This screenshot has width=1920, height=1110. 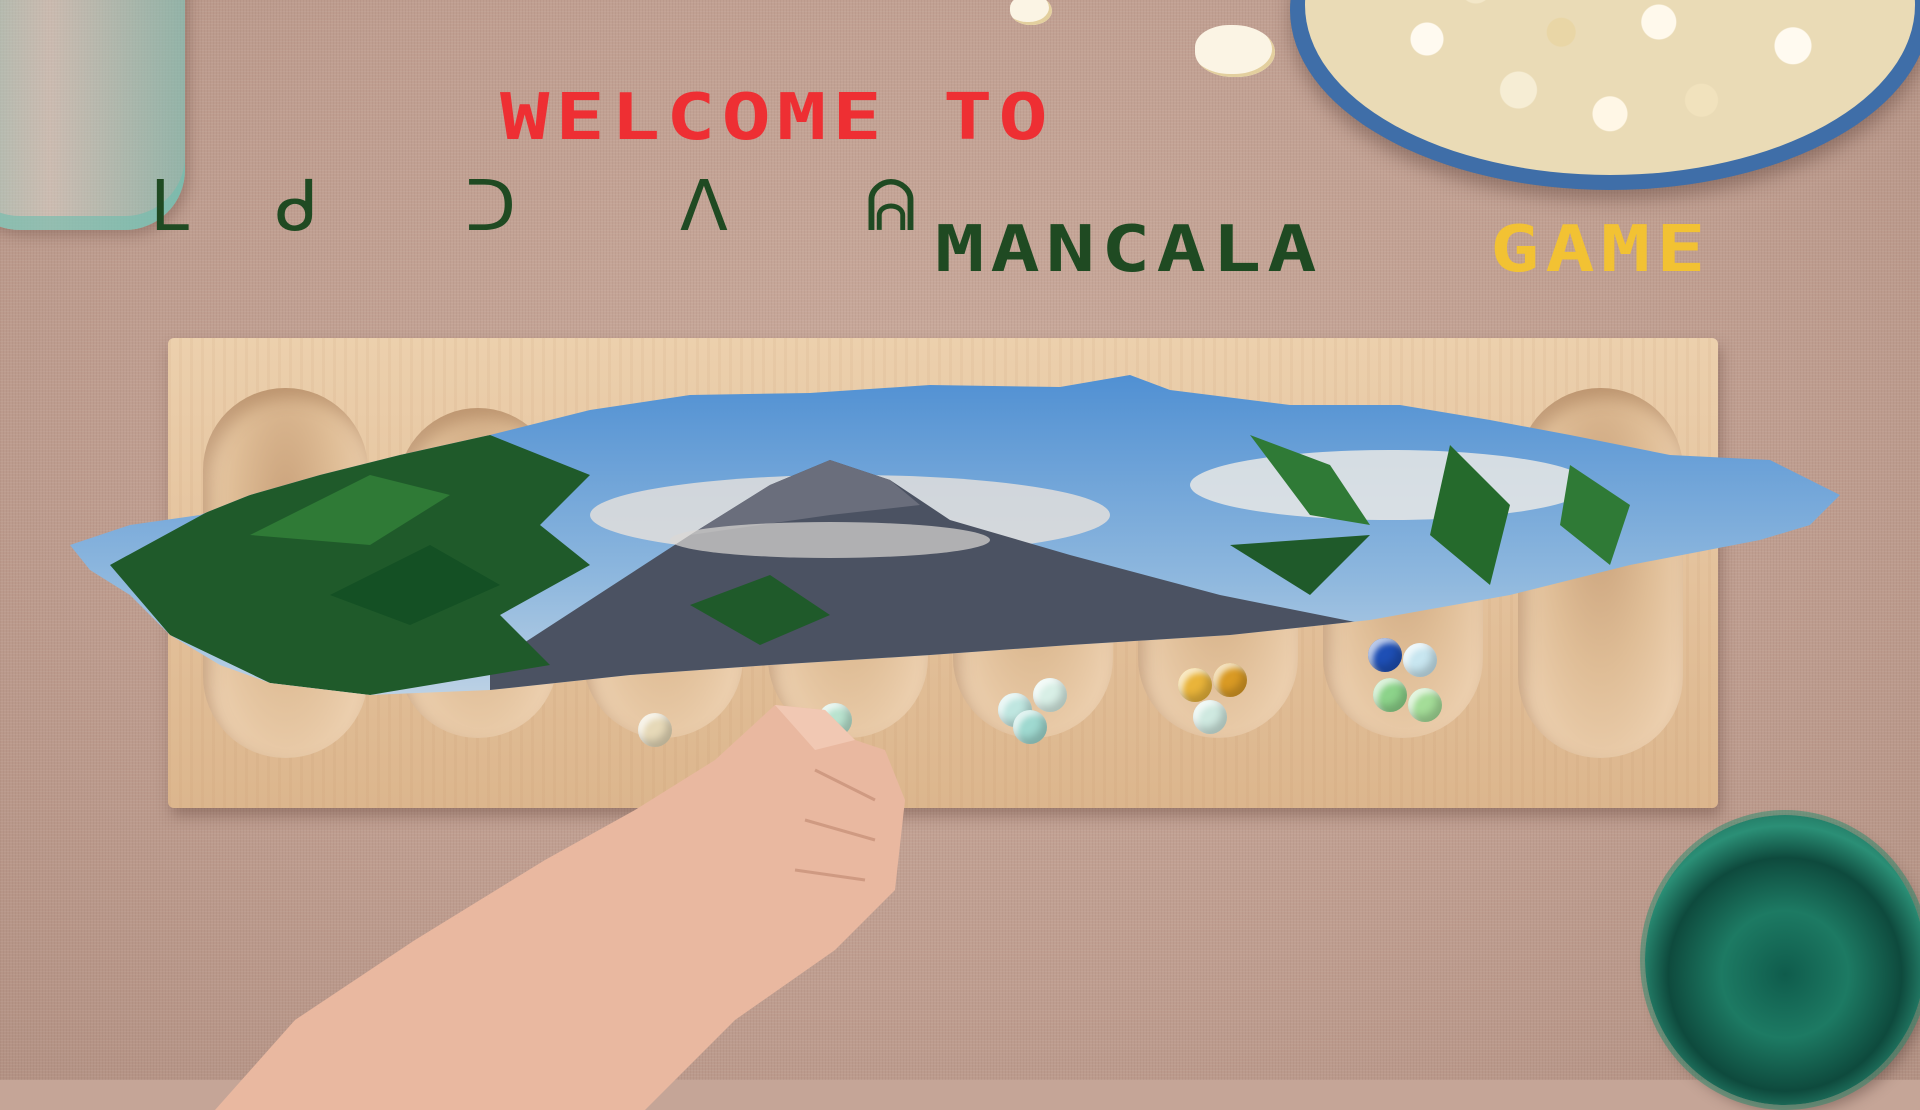 I want to click on title-game: GAME, so click(x=1601, y=249).